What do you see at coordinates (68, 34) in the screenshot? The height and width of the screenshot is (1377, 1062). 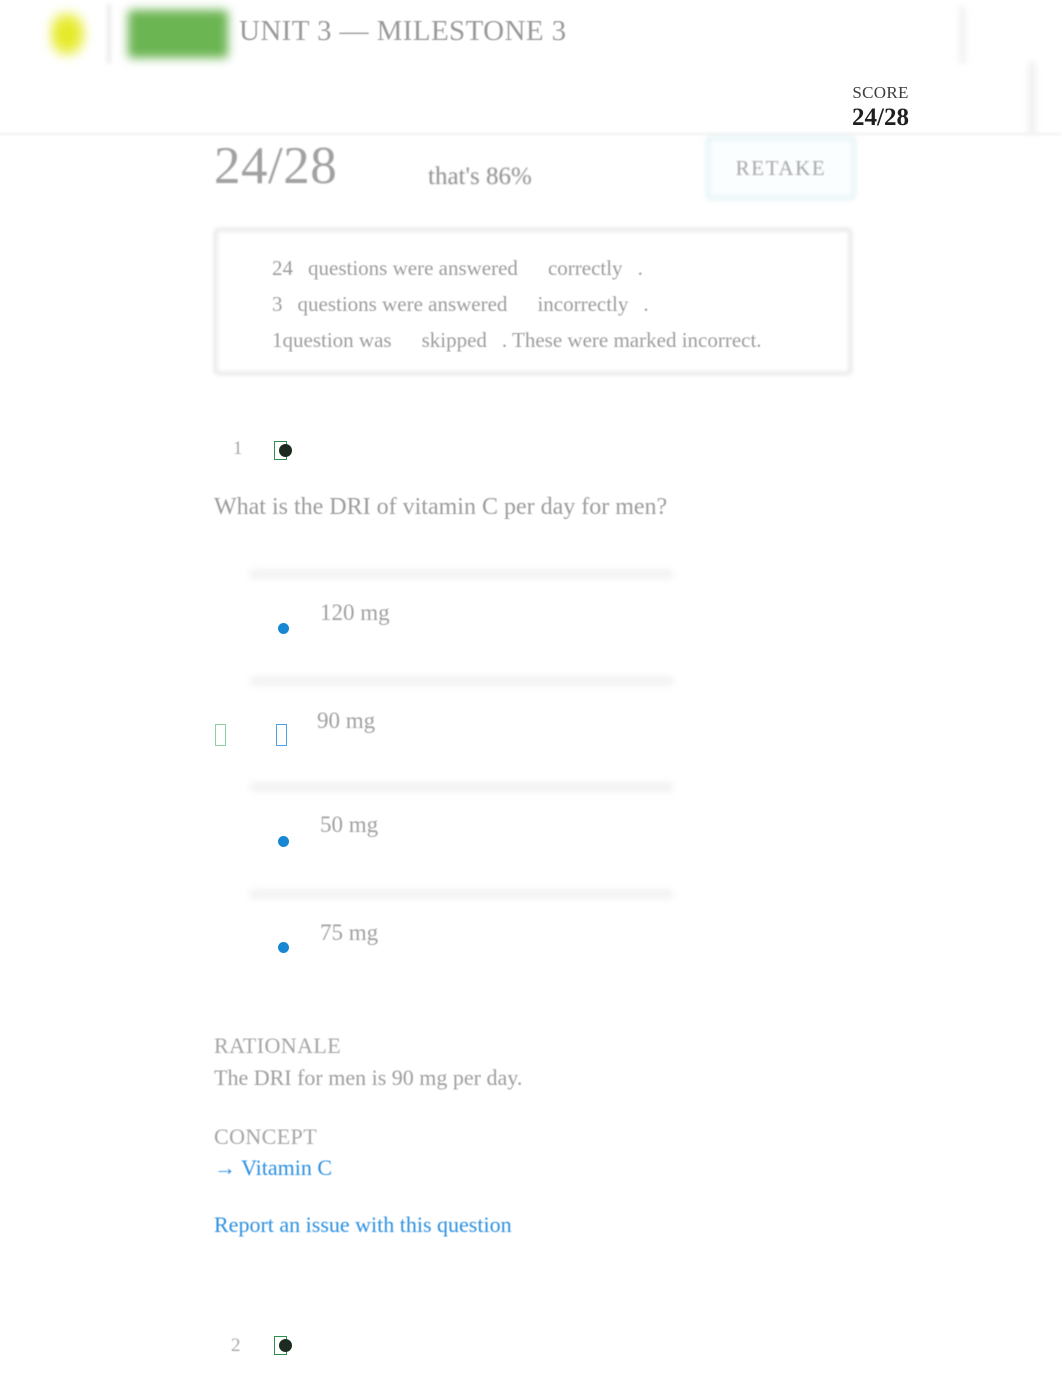 I see `sophia-flame-logo-icon` at bounding box center [68, 34].